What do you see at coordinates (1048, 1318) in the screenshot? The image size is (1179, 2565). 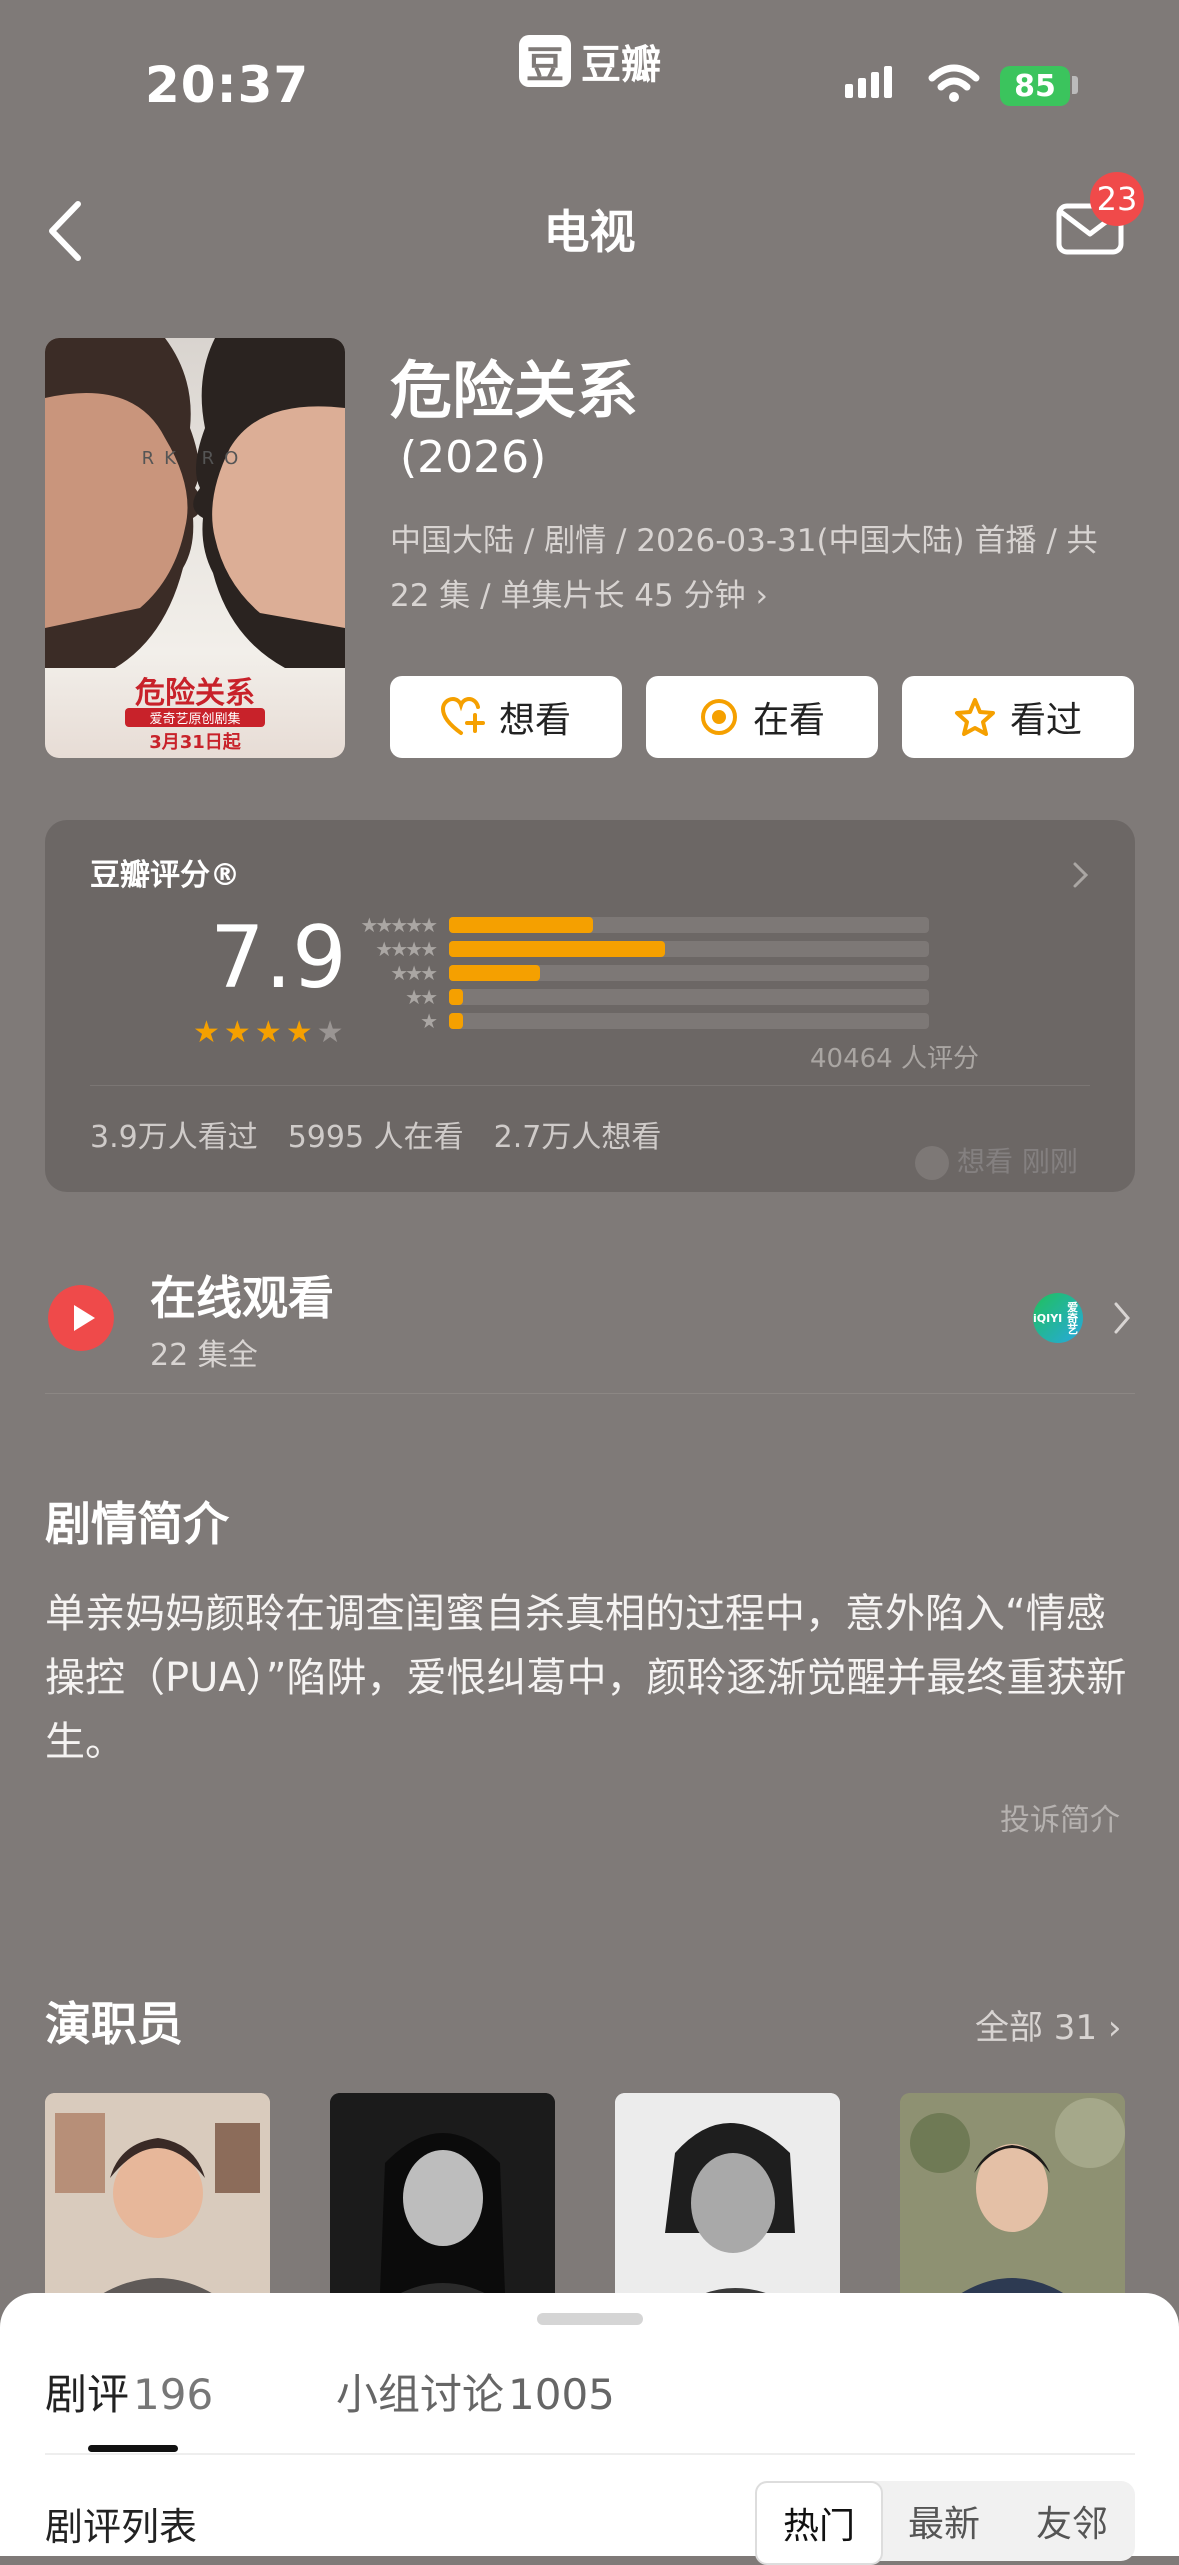 I see `iqiyi-logo-text: iQIYI` at bounding box center [1048, 1318].